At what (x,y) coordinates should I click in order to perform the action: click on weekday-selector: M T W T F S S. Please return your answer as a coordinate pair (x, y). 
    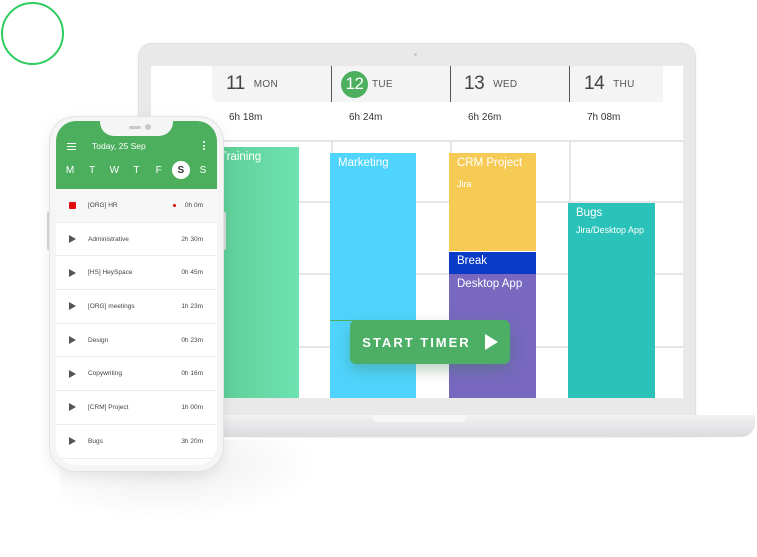
    Looking at the image, I should click on (136, 170).